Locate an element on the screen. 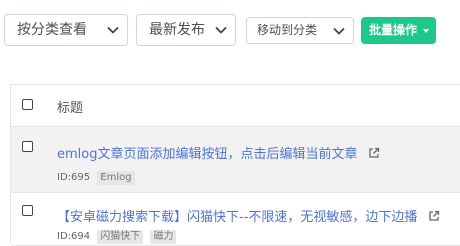  move-to-category-select: 移动到分类 is located at coordinates (300, 30).